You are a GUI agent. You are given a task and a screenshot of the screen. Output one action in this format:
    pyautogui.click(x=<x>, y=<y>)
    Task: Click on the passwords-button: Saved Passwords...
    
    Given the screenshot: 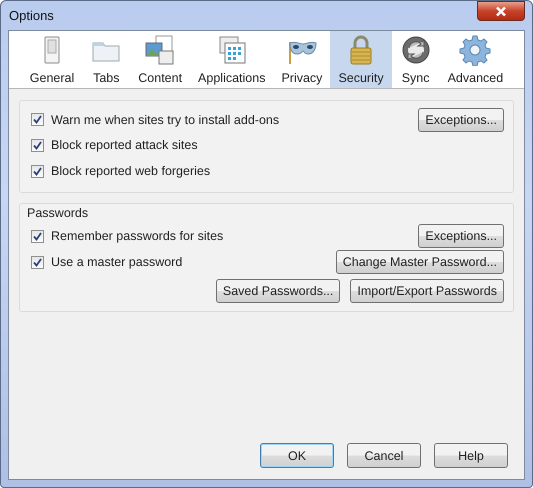 What is the action you would take?
    pyautogui.click(x=278, y=291)
    